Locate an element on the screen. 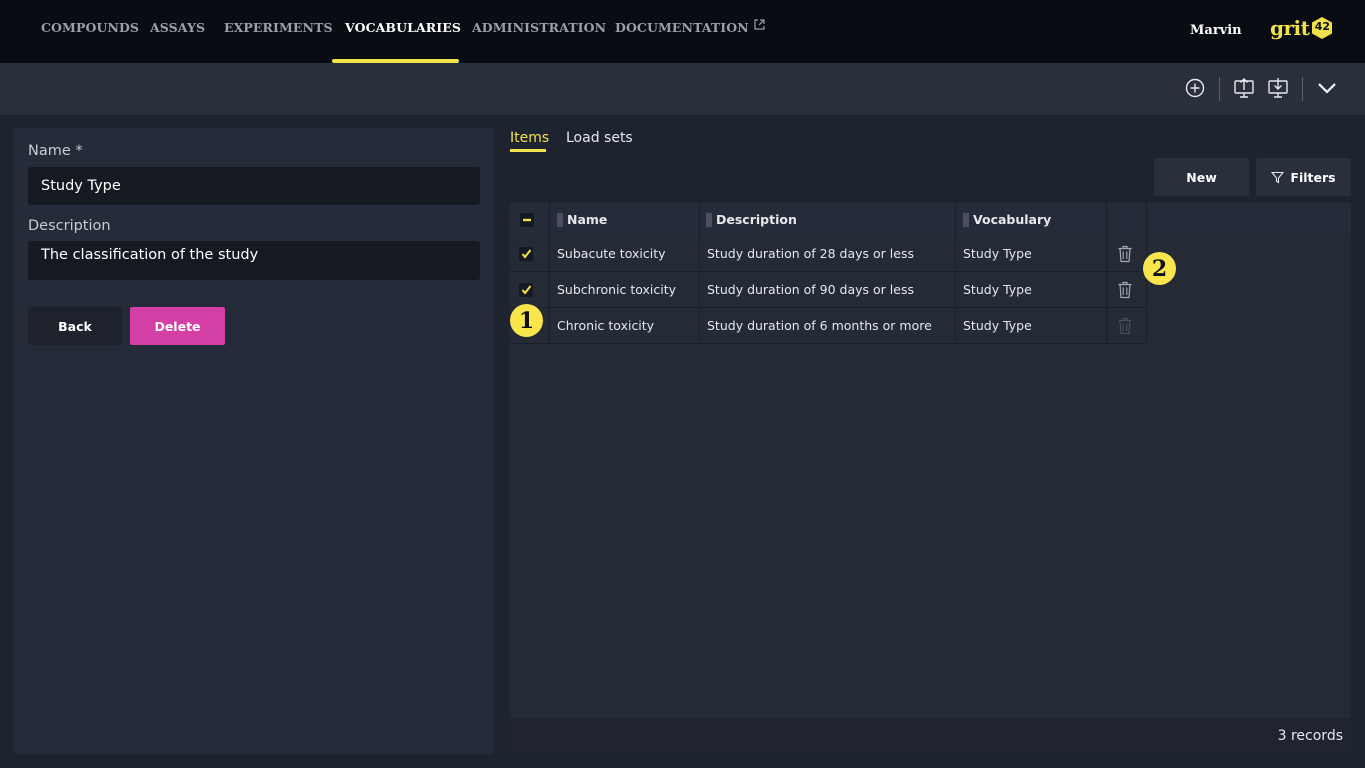 This screenshot has height=768, width=1365. delete-button: Delete is located at coordinates (177, 326).